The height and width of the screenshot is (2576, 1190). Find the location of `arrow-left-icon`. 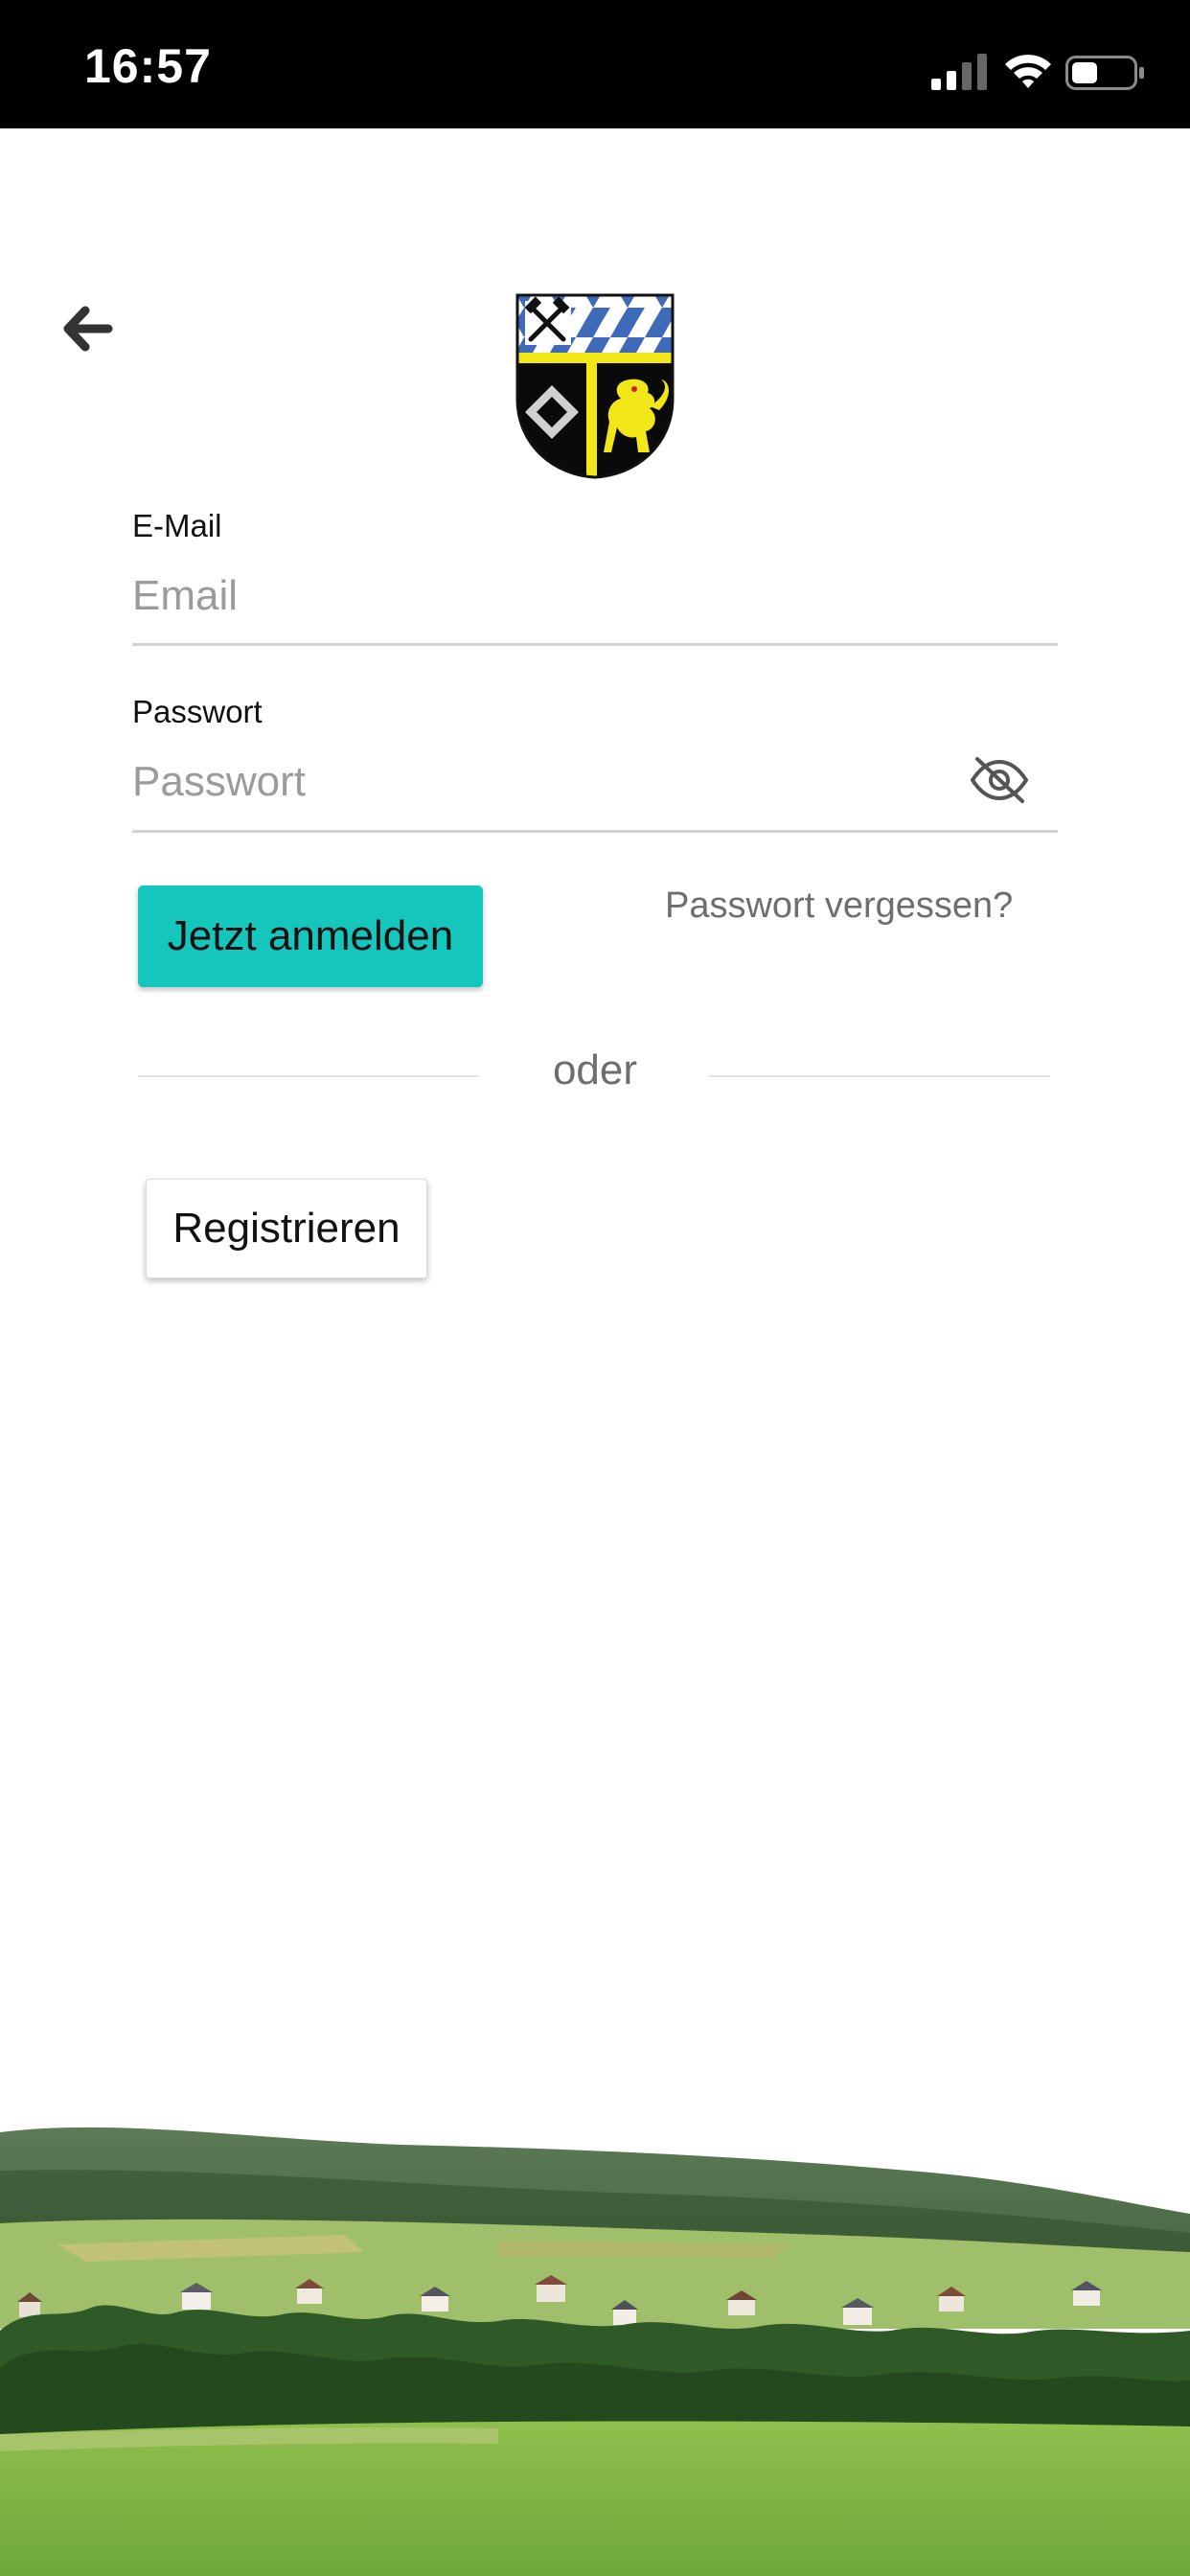

arrow-left-icon is located at coordinates (88, 329).